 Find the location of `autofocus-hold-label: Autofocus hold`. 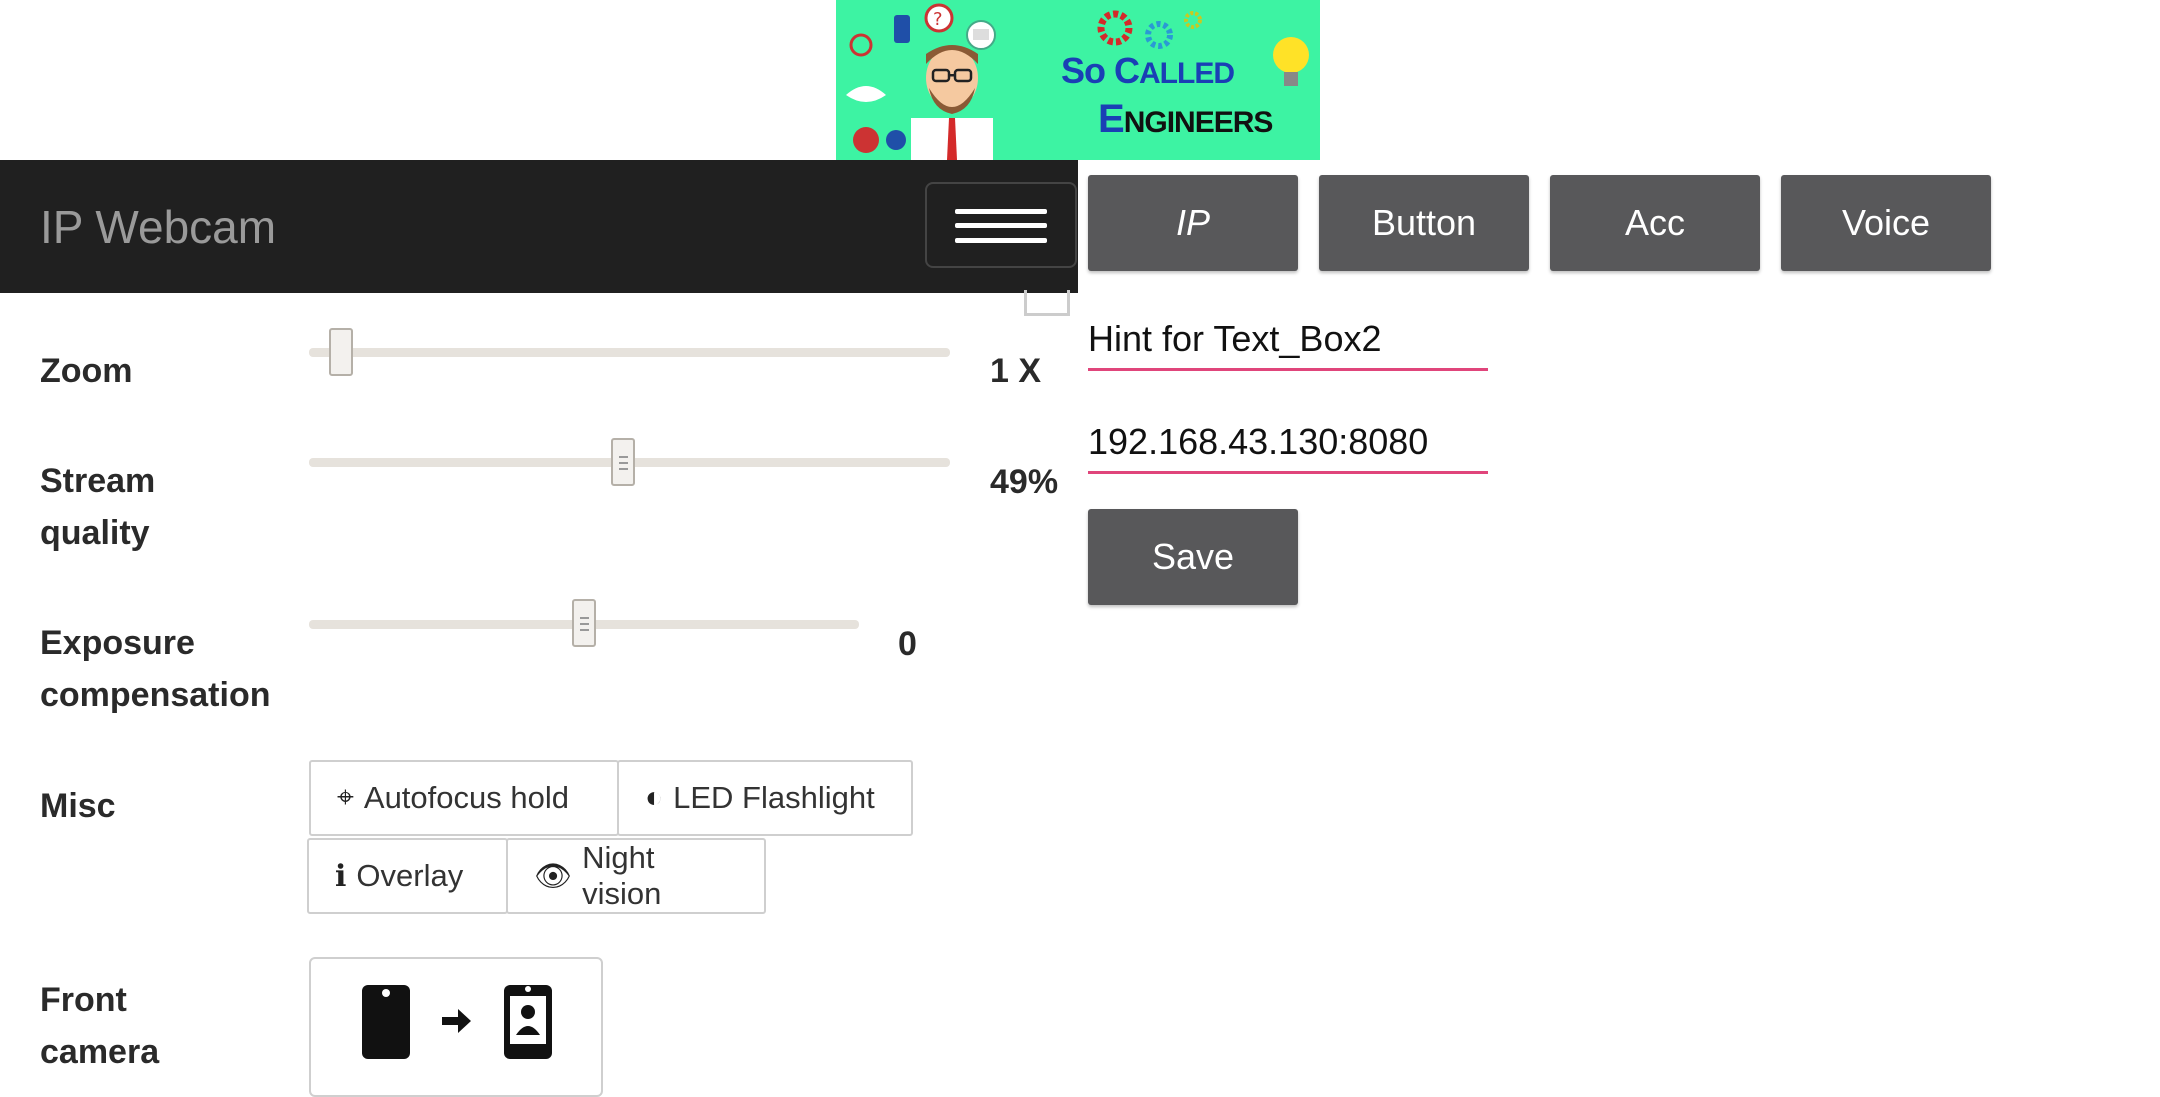

autofocus-hold-label: Autofocus hold is located at coordinates (466, 797).